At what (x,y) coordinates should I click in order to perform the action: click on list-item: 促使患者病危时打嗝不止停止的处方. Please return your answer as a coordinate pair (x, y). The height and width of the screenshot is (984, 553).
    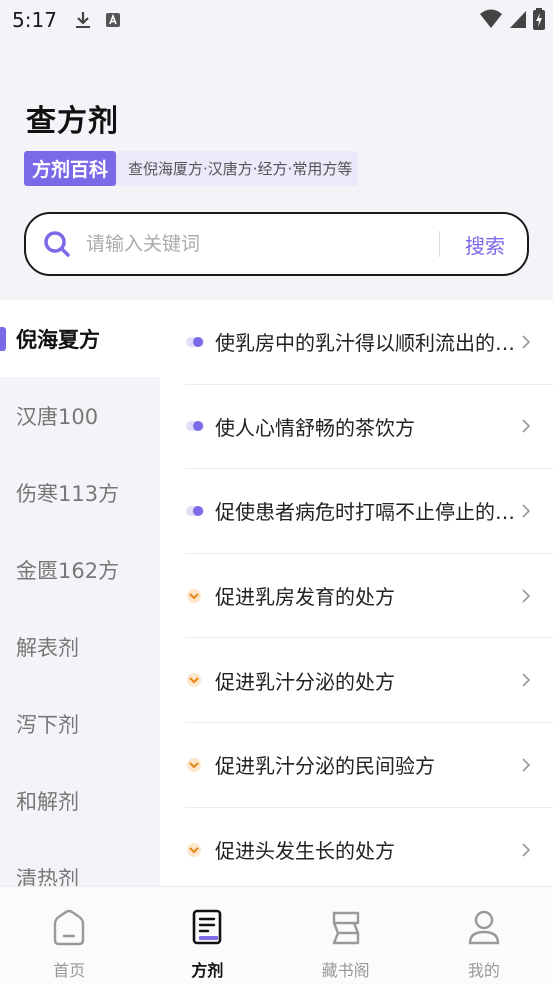
    Looking at the image, I should click on (369, 511).